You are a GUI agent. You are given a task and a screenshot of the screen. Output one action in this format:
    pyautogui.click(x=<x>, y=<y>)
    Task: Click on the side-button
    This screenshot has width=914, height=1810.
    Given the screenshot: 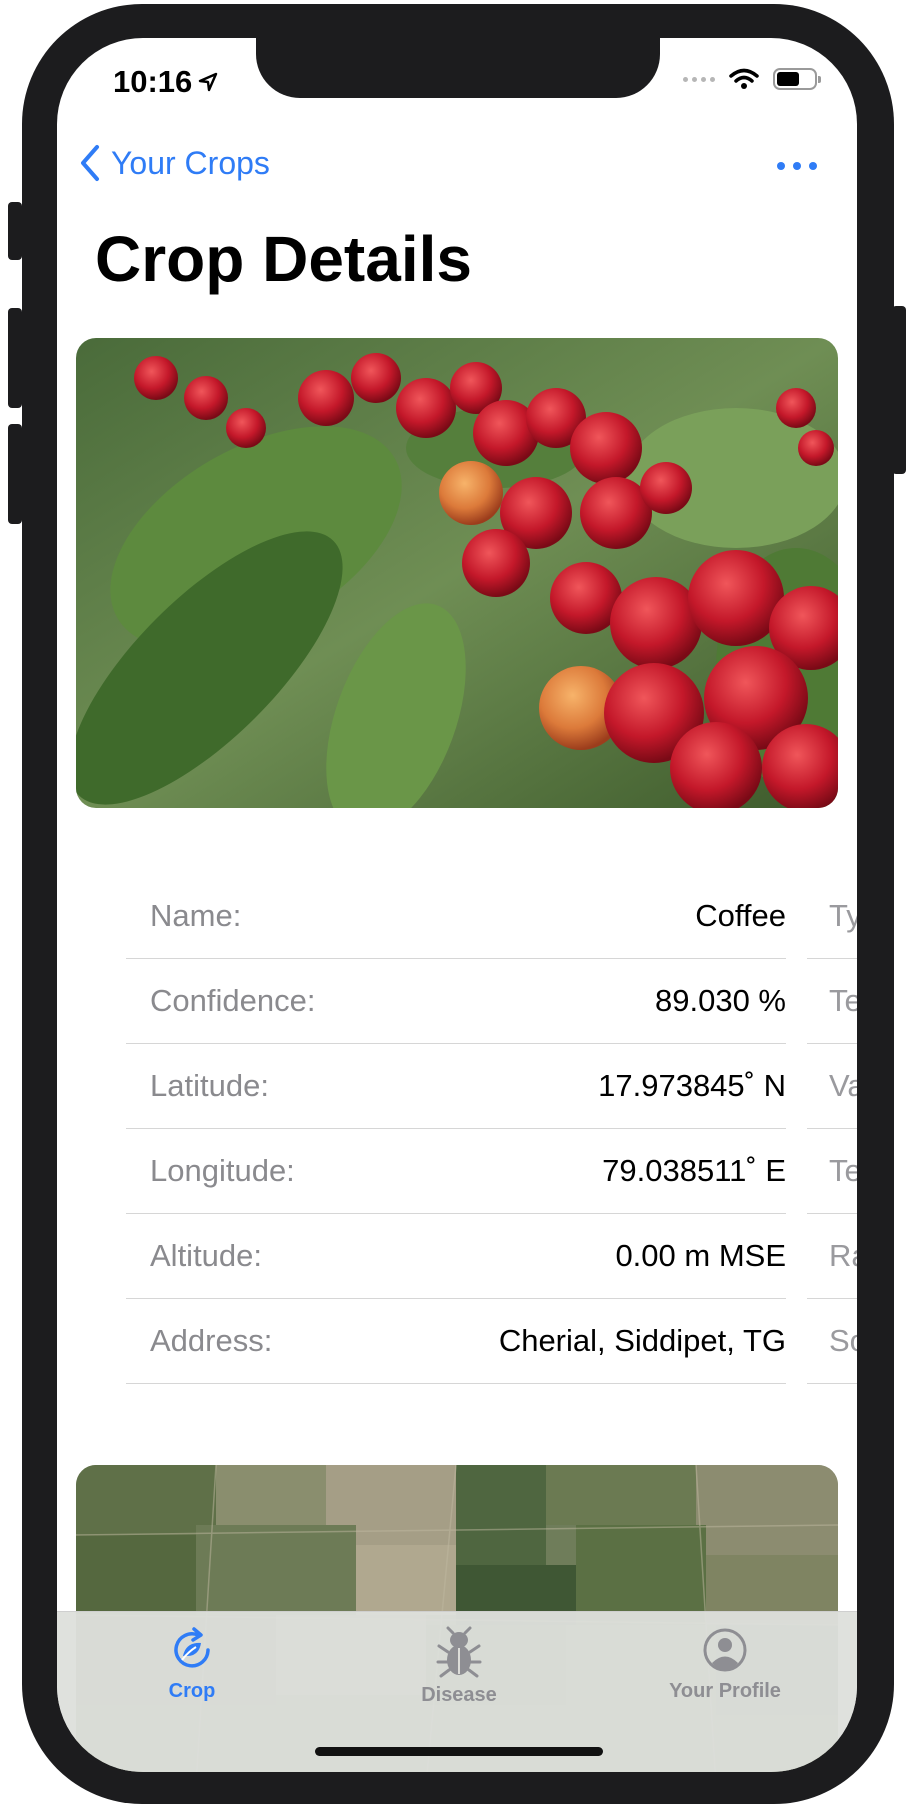 What is the action you would take?
    pyautogui.click(x=15, y=231)
    